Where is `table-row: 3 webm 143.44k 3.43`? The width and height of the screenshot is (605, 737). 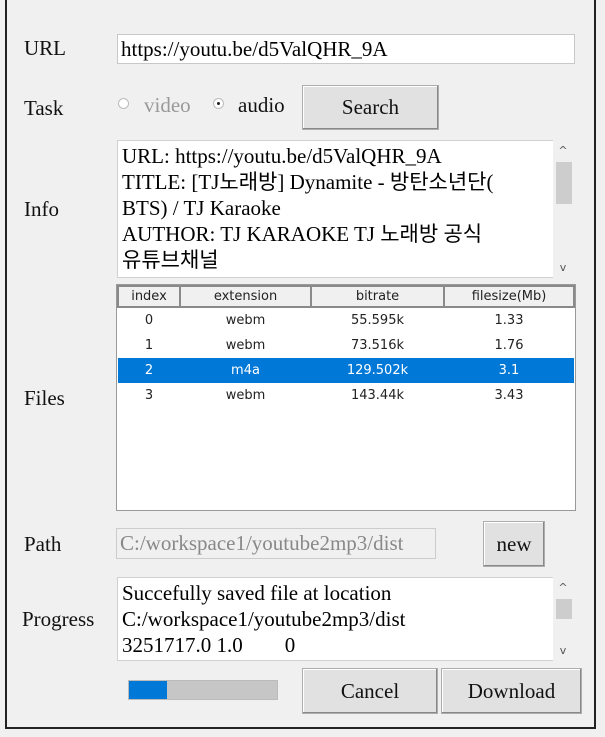
table-row: 3 webm 143.44k 3.43 is located at coordinates (346, 395).